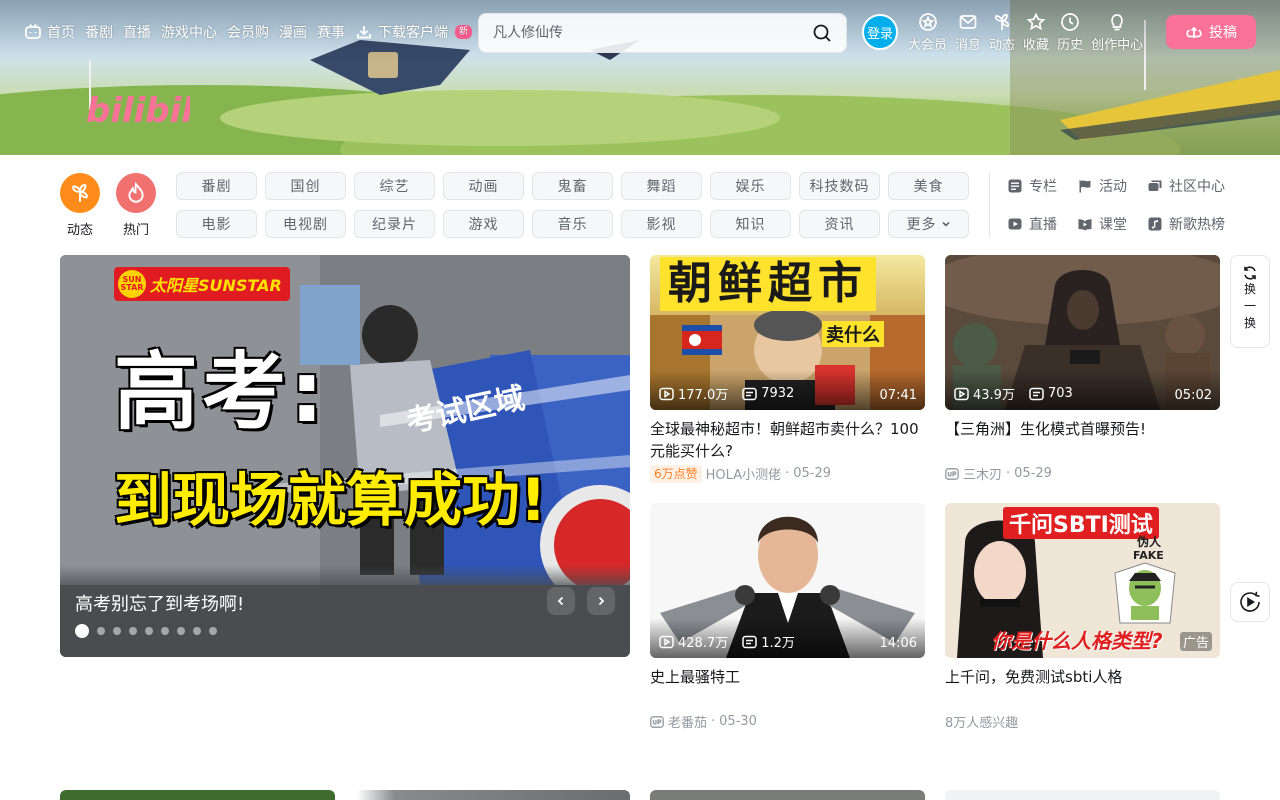 The height and width of the screenshot is (800, 1280). What do you see at coordinates (159, 603) in the screenshot?
I see `carousel-title: 高考别忘了到考场啊!` at bounding box center [159, 603].